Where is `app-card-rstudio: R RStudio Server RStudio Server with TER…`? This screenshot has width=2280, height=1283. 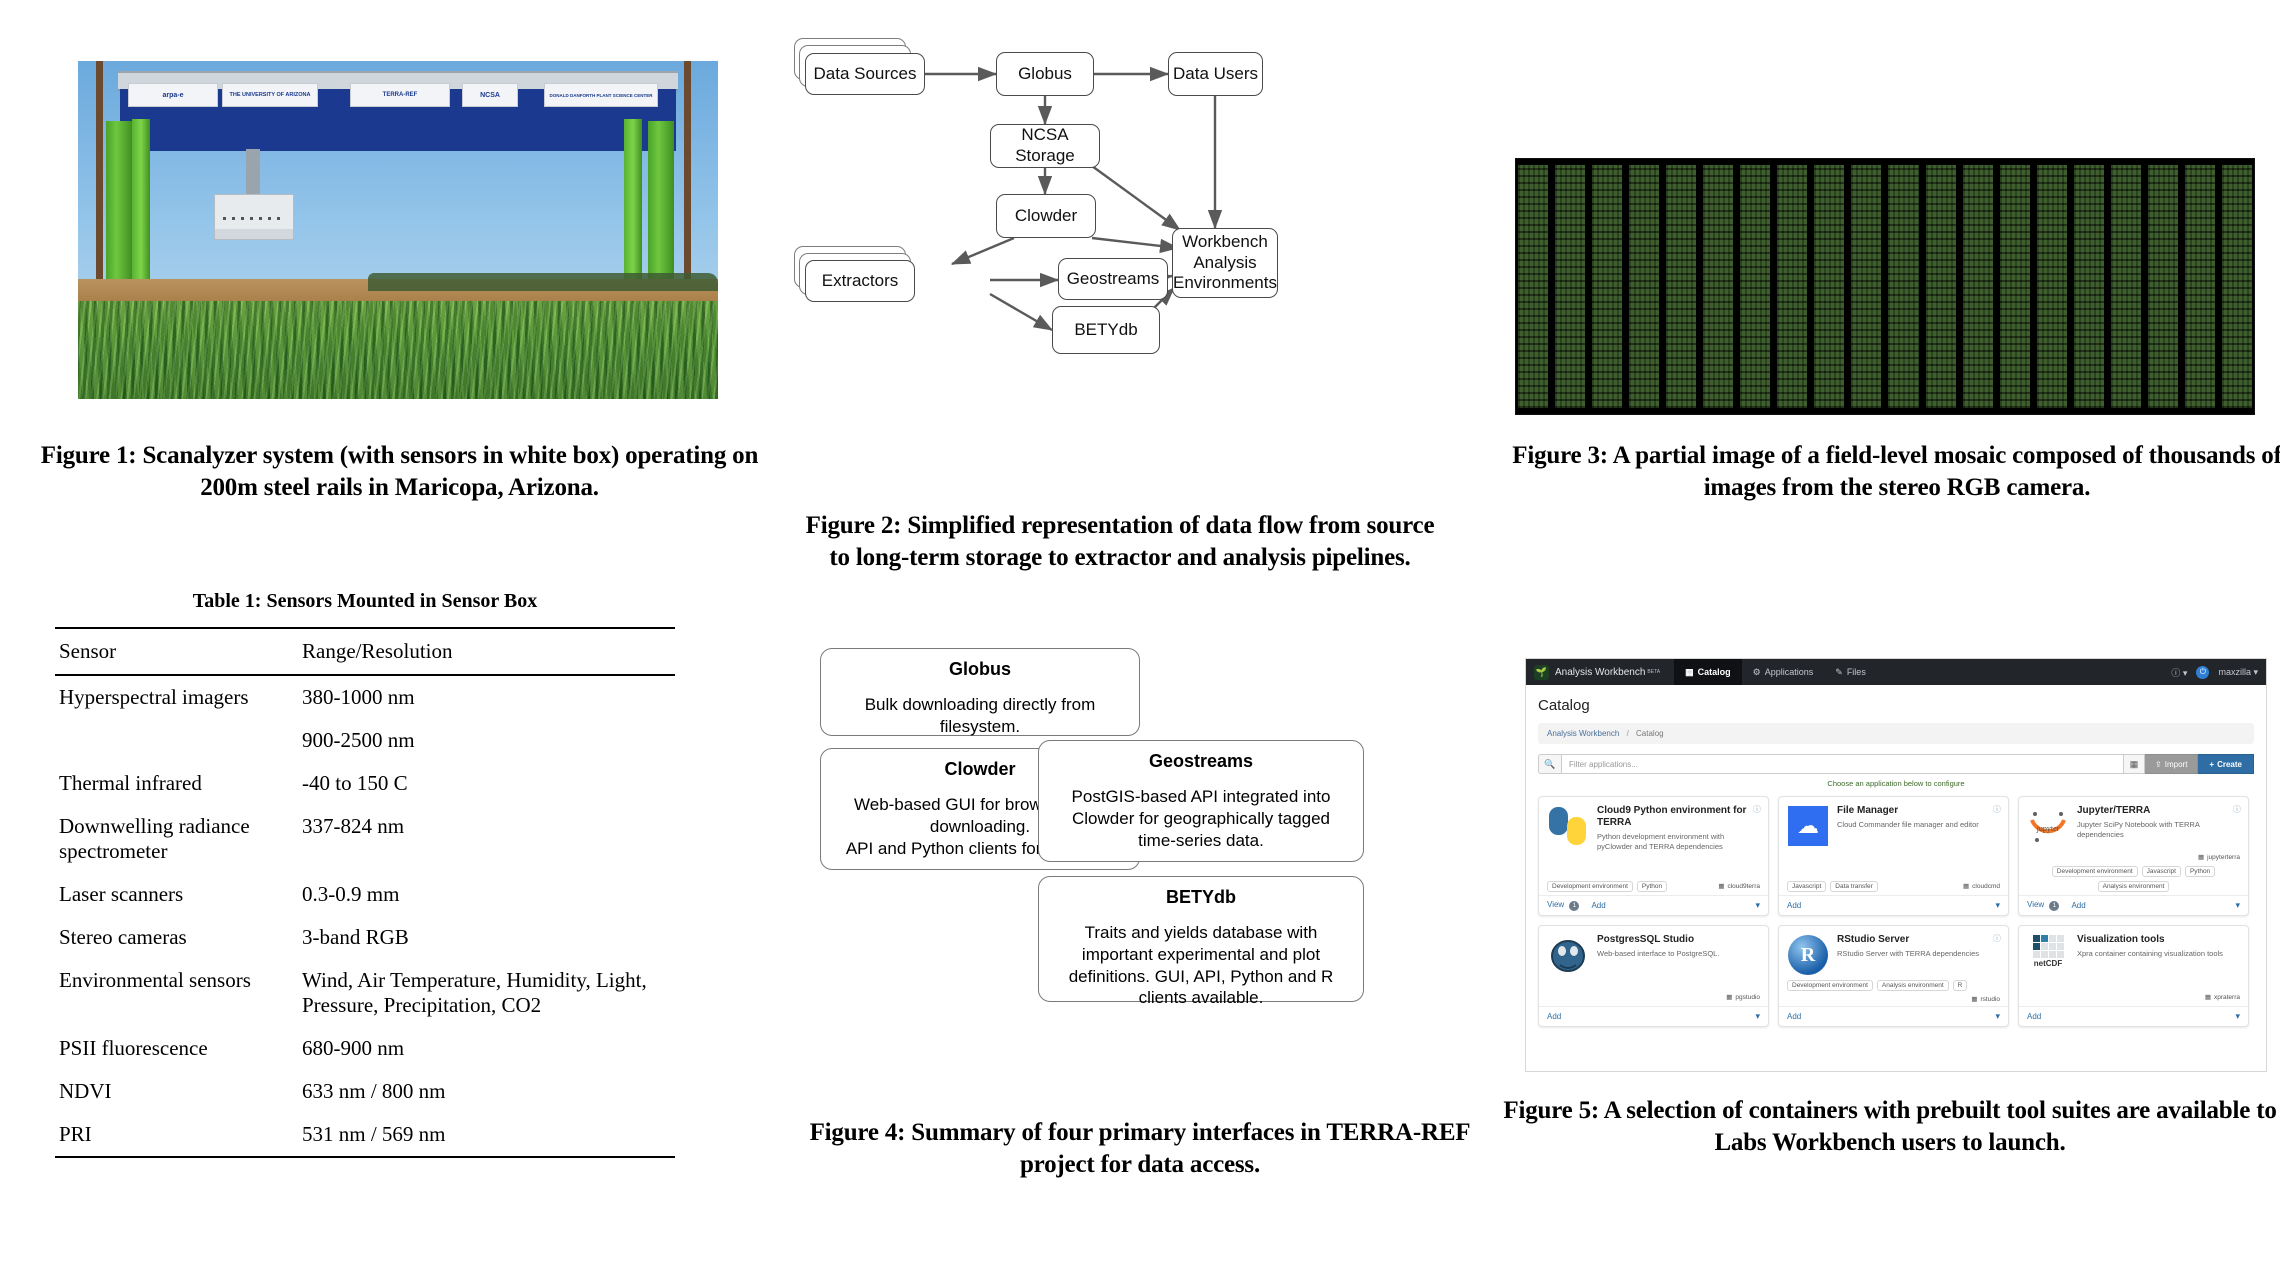
app-card-rstudio: R RStudio Server RStudio Server with TER… is located at coordinates (1893, 976).